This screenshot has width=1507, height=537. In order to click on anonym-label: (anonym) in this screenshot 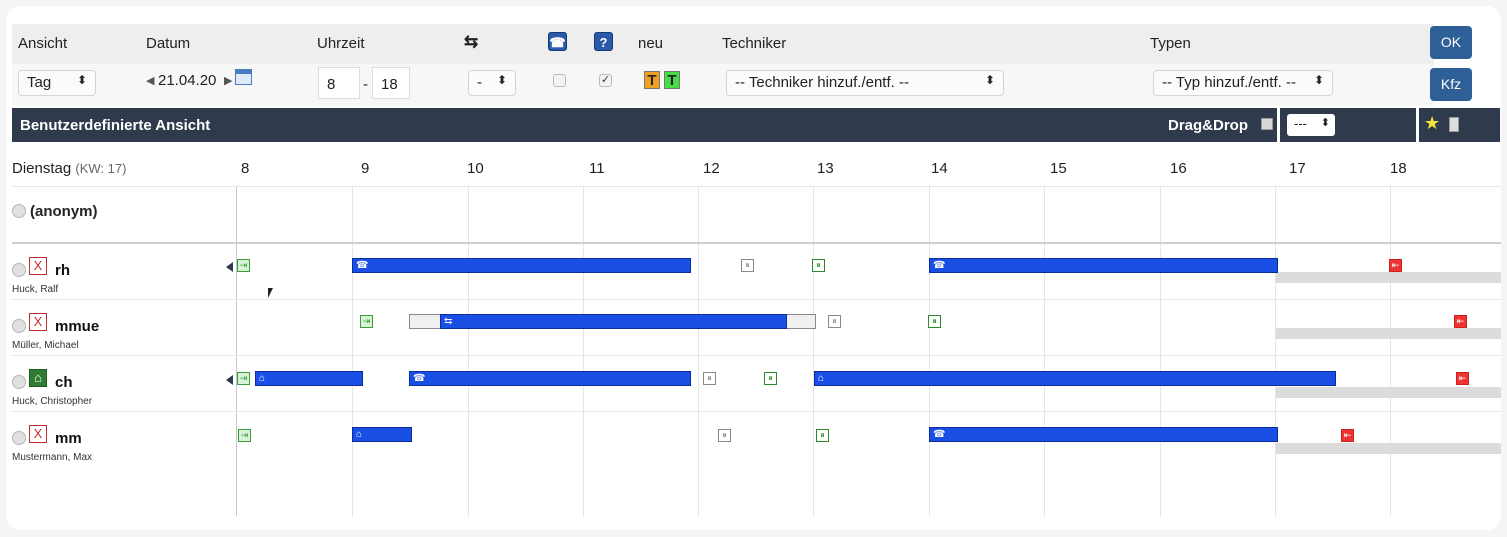, I will do `click(64, 211)`.